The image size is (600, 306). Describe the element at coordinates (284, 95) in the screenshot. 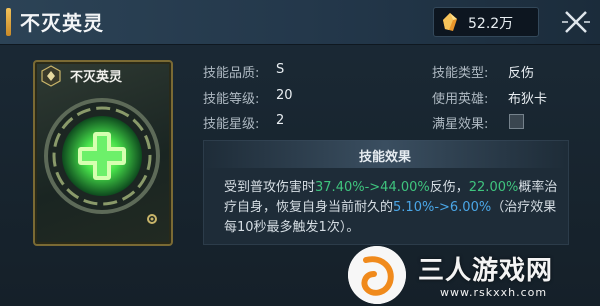

I see `level-value: 20` at that location.